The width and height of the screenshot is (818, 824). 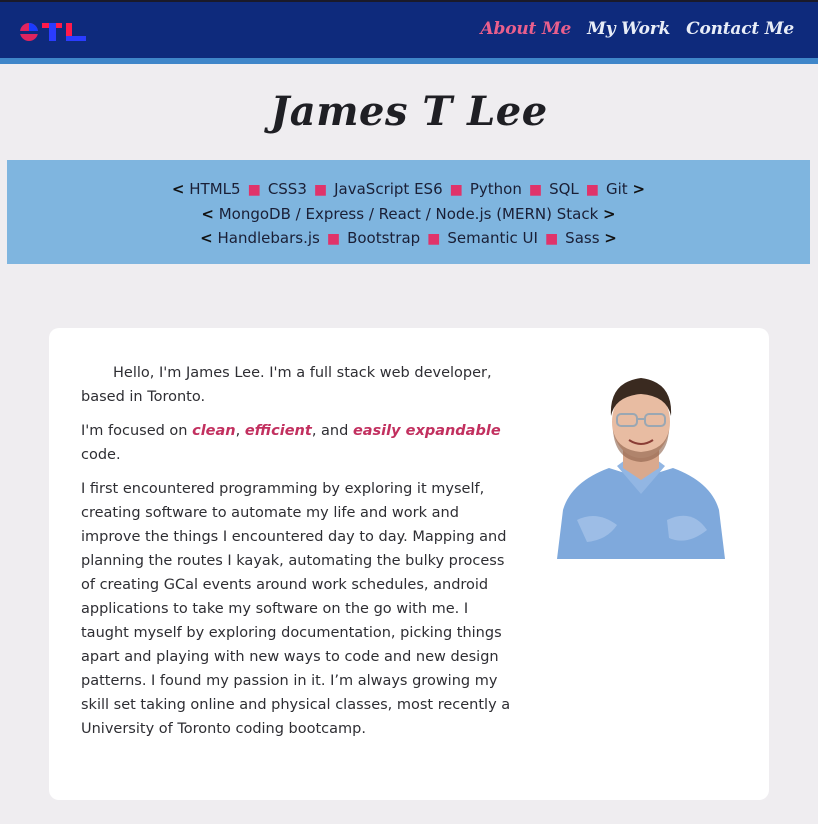 I want to click on focus-prefix: I'm focused on, so click(x=137, y=431).